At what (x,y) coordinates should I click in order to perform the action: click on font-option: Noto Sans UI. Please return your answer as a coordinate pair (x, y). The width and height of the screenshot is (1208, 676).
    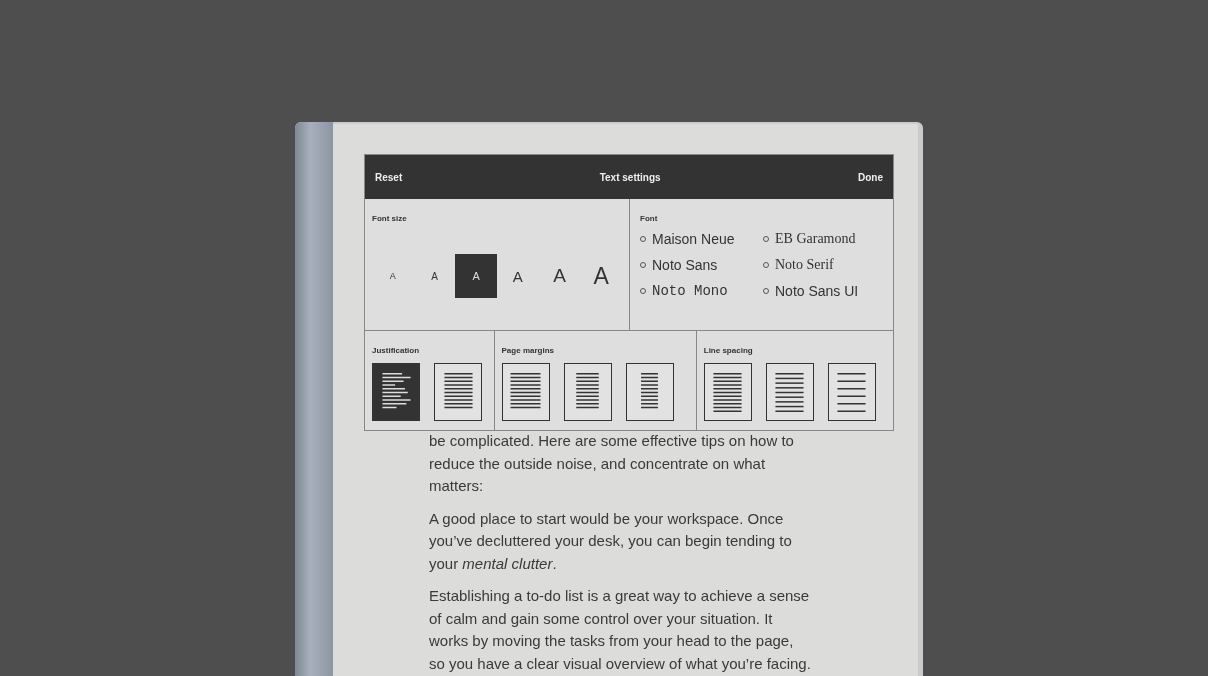
    Looking at the image, I should click on (823, 291).